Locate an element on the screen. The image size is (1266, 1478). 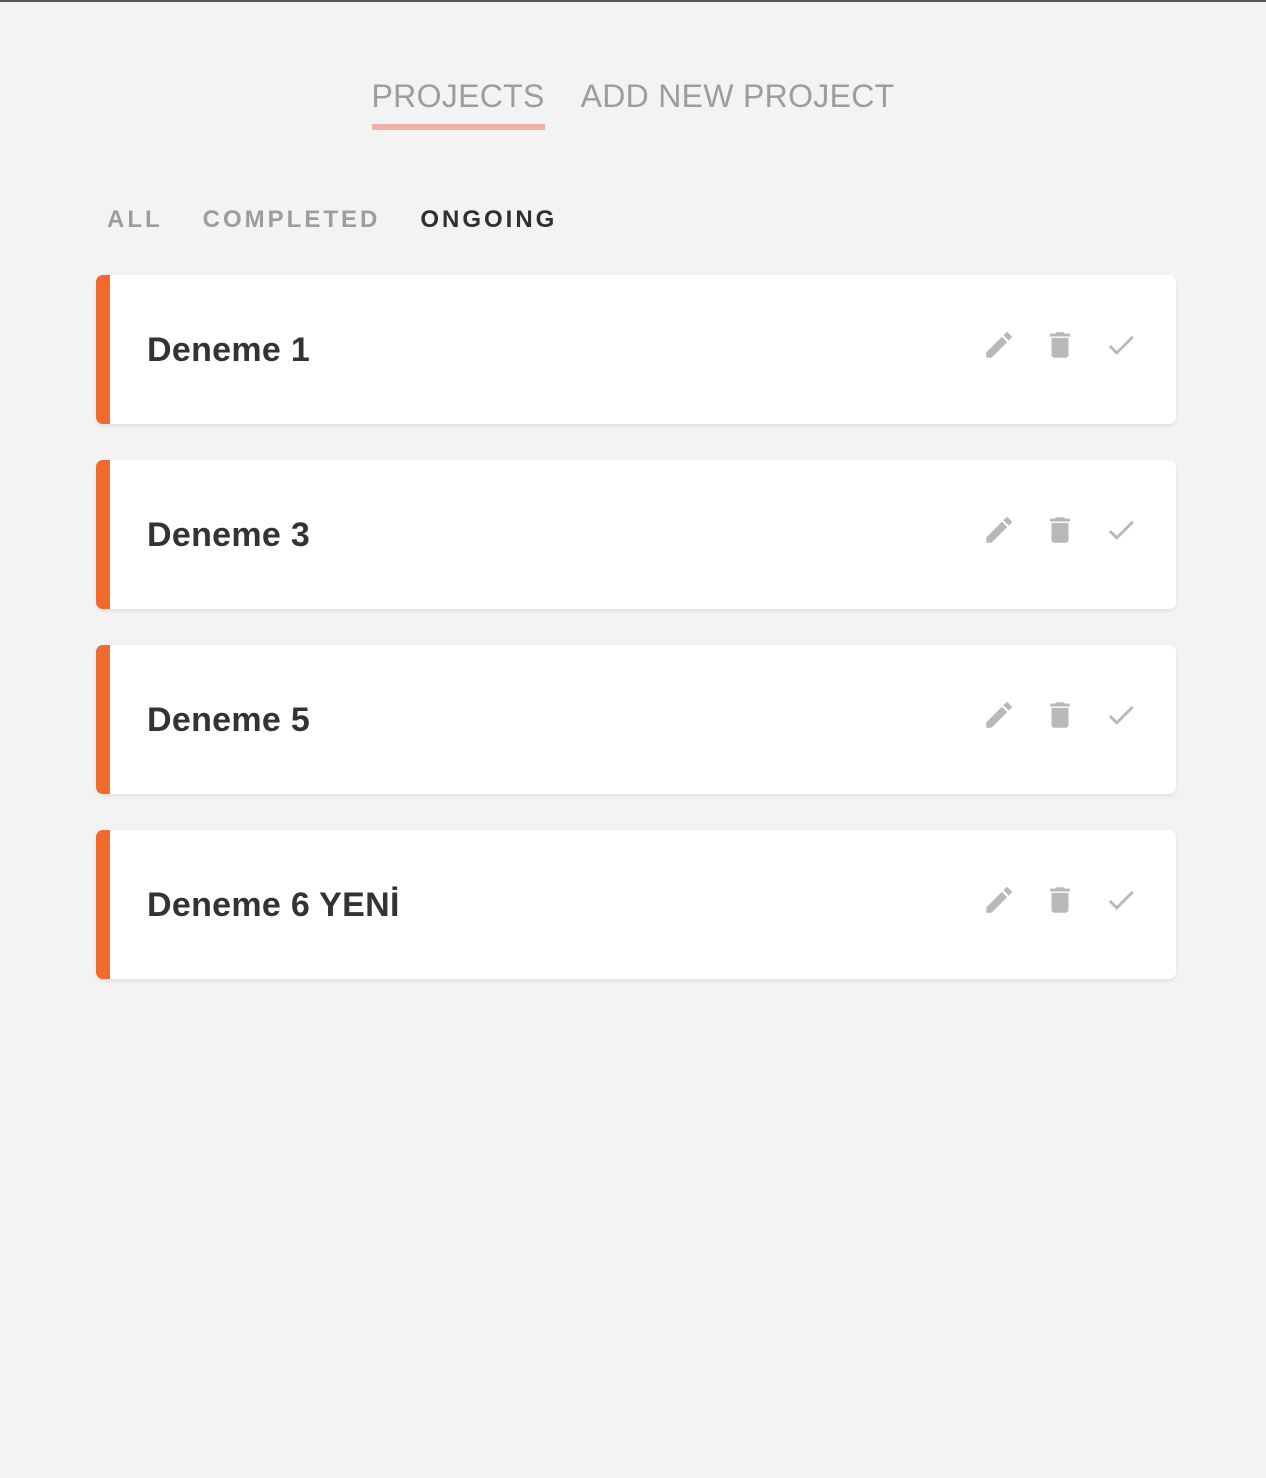
tab-add-new-project: ADD NEW PROJECT is located at coordinates (738, 104).